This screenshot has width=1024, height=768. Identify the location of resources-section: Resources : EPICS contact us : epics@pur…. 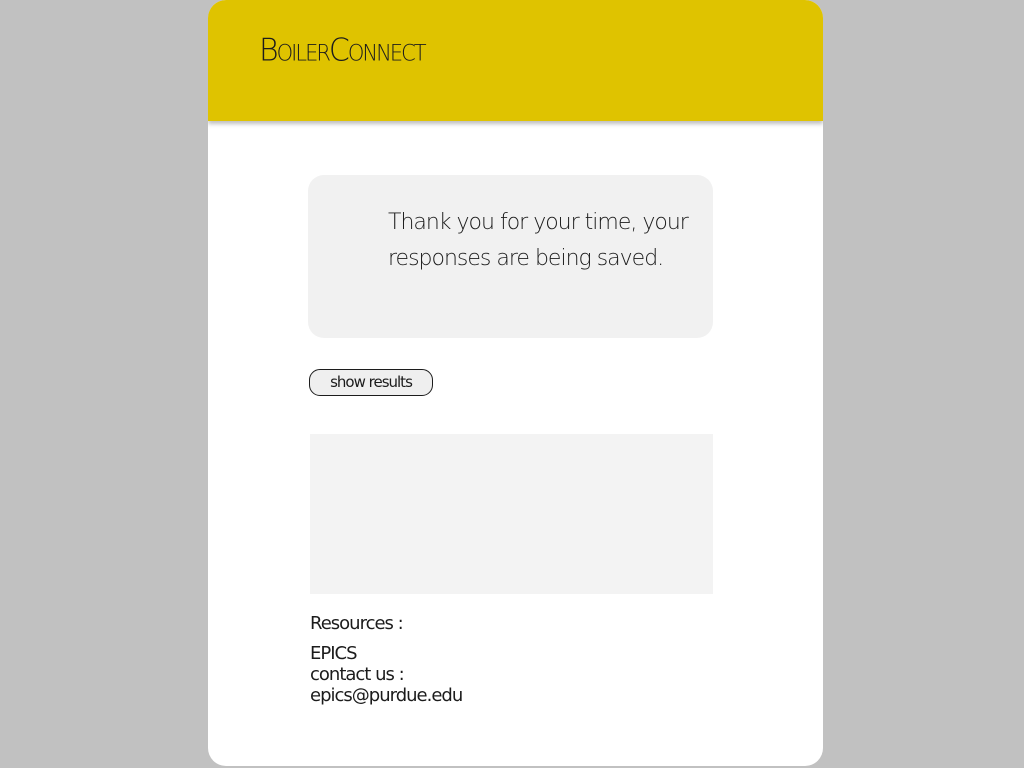
(386, 659).